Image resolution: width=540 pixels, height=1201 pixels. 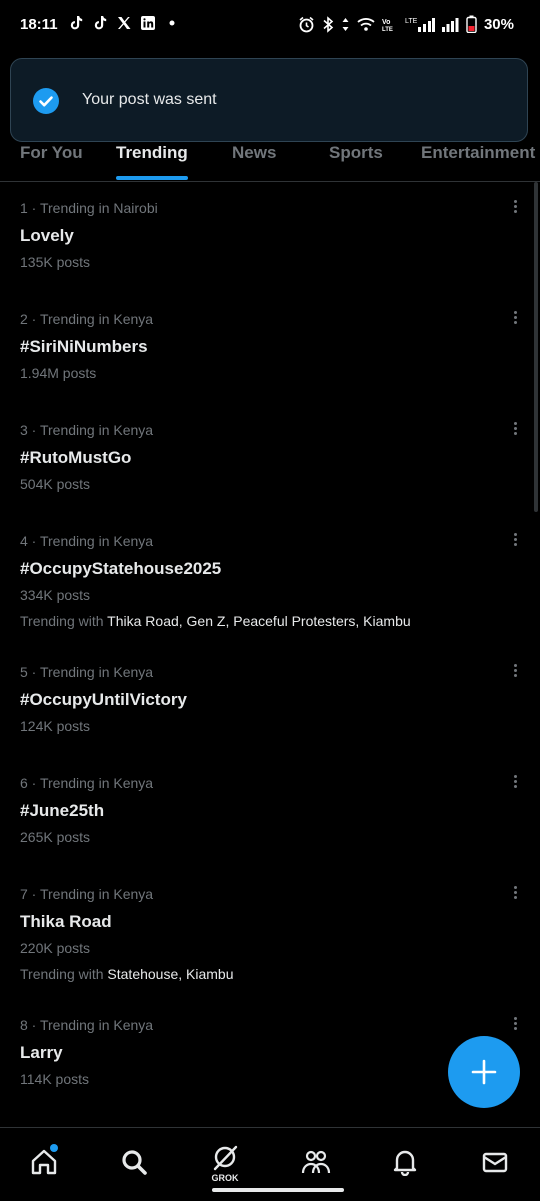 What do you see at coordinates (152, 178) in the screenshot?
I see `active-tab-indicator` at bounding box center [152, 178].